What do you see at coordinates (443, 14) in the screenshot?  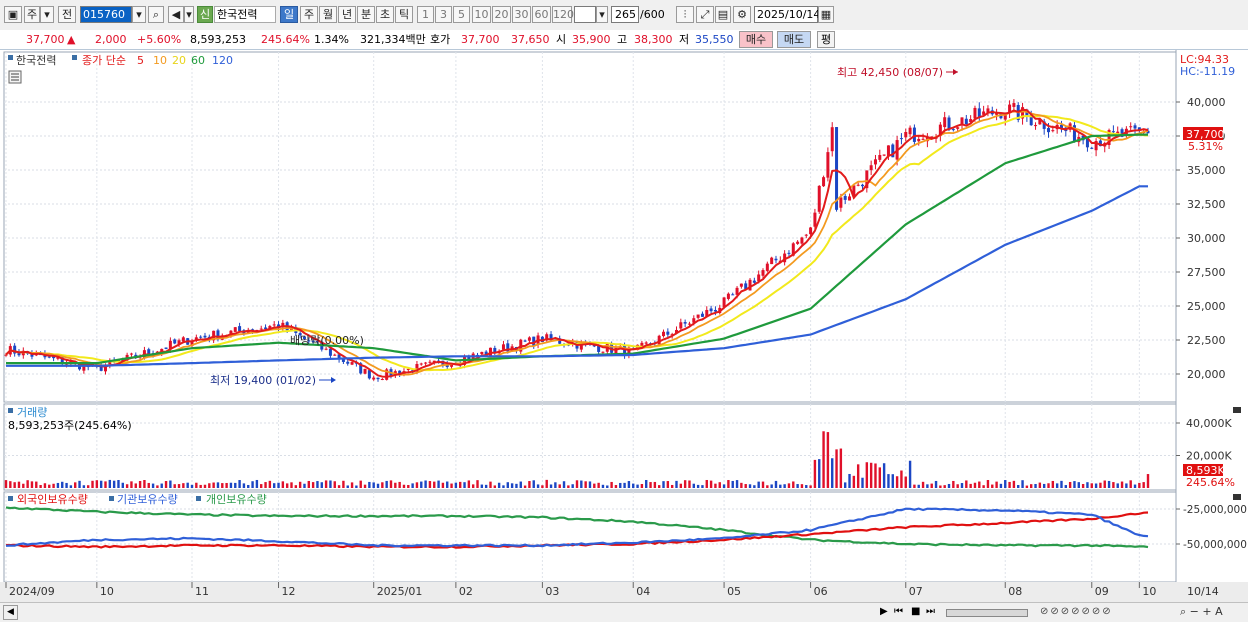 I see `minute-3-button: 3` at bounding box center [443, 14].